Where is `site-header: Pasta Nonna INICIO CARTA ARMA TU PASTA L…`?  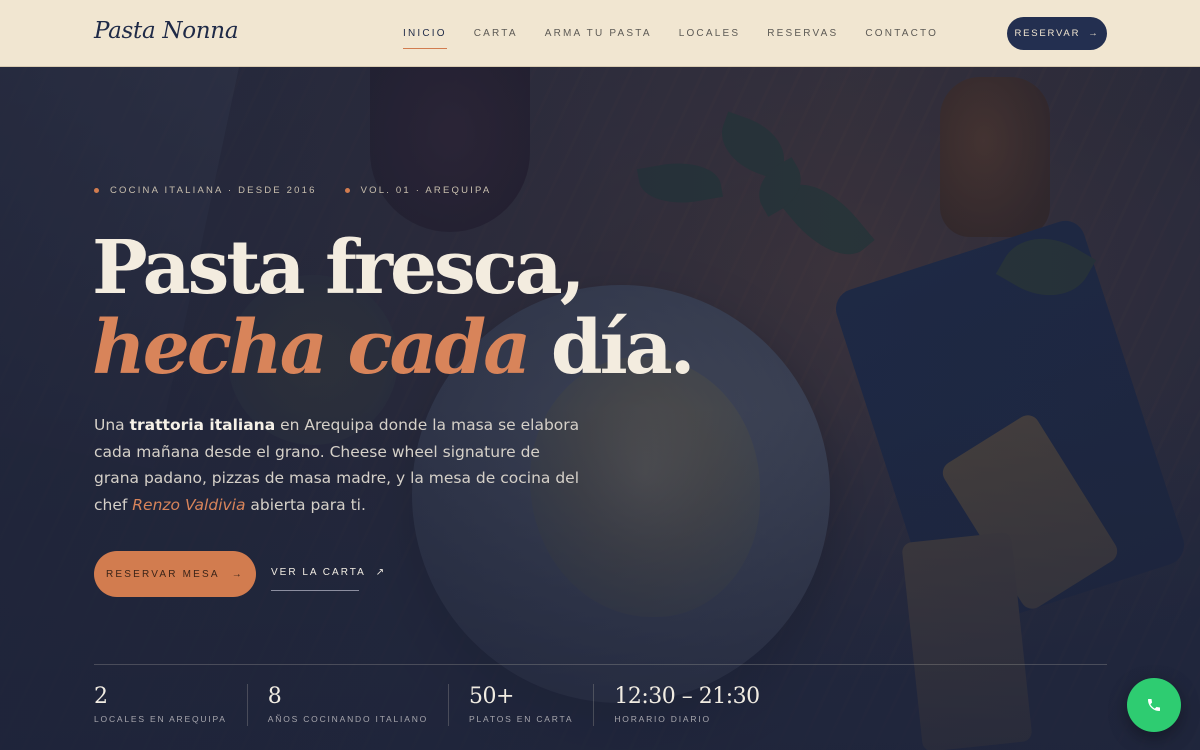
site-header: Pasta Nonna INICIO CARTA ARMA TU PASTA L… is located at coordinates (600, 33).